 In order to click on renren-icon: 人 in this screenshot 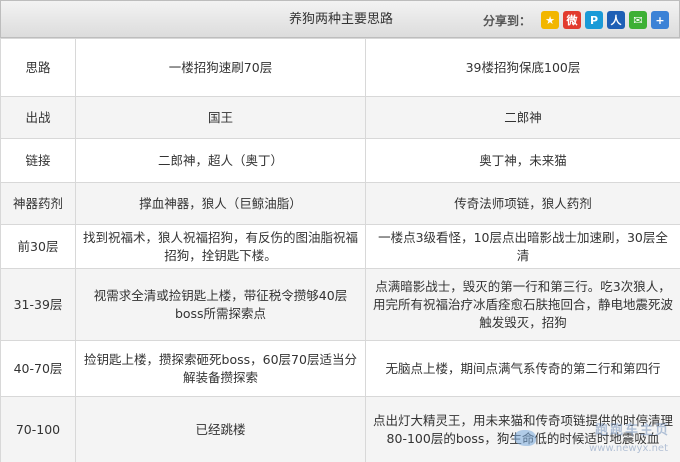, I will do `click(616, 20)`.